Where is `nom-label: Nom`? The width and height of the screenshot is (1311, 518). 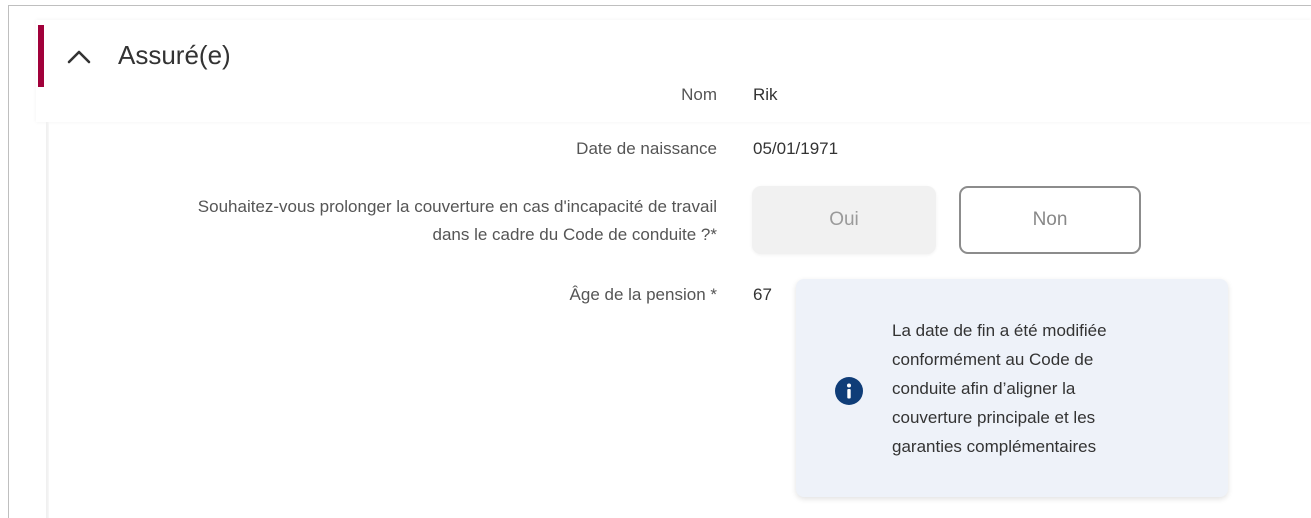
nom-label: Nom is located at coordinates (699, 94).